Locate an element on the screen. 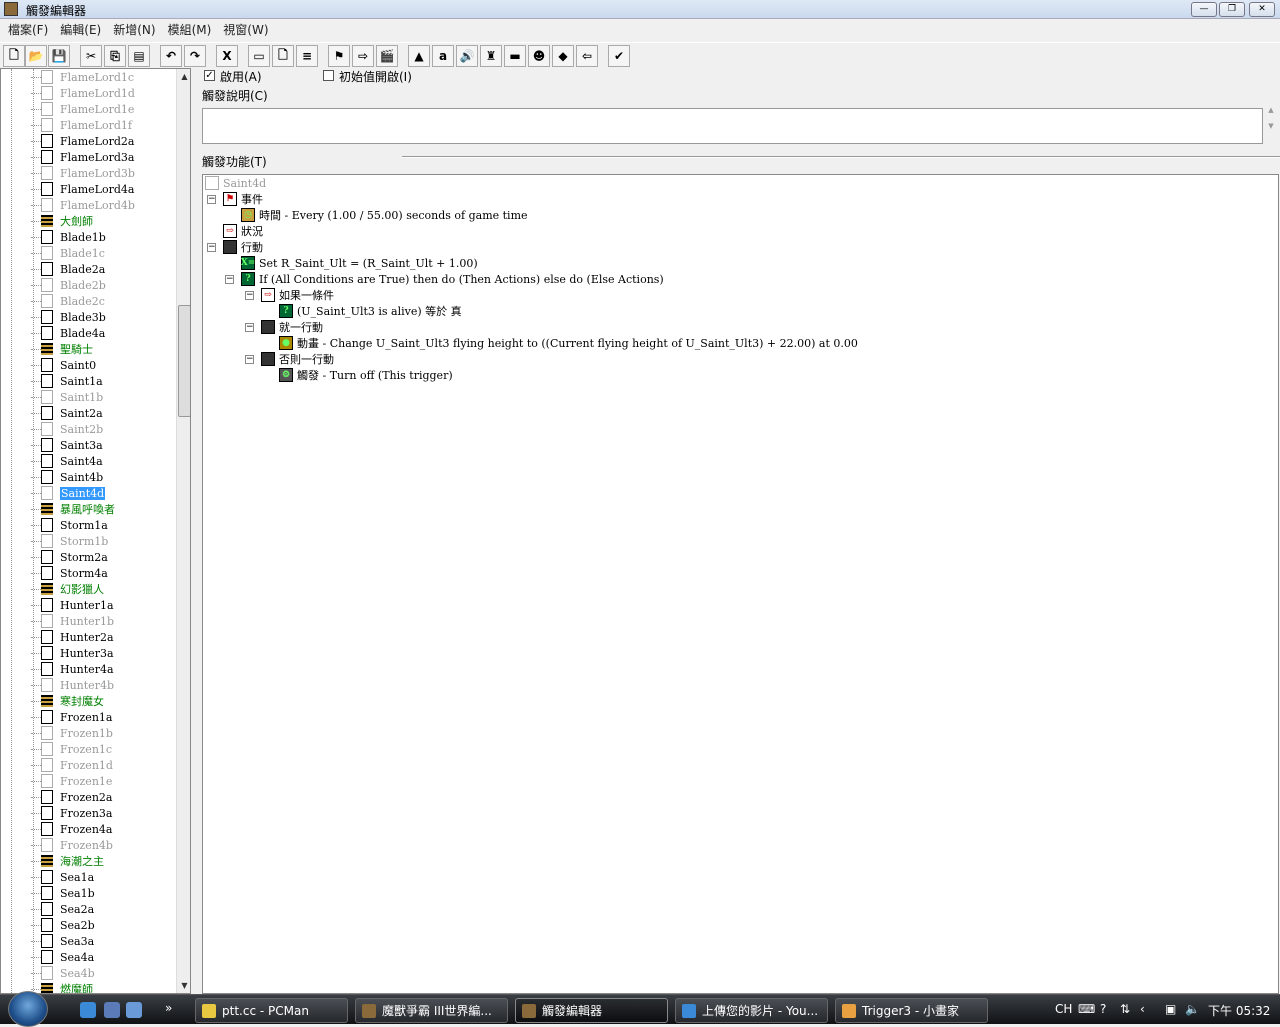 Image resolution: width=1280 pixels, height=1027 pixels. tree-trigger-item: Hunter2a is located at coordinates (72, 637).